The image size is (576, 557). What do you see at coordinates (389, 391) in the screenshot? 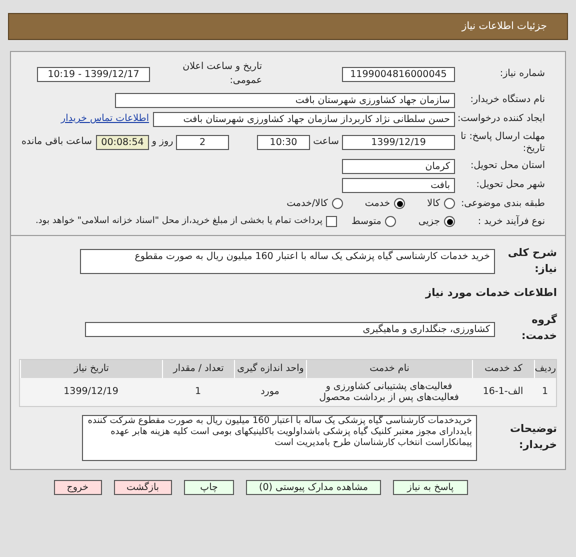
I see `table-cell-text: فعالیت‌های پشتیبانی کشاورزی و فعالیت‌های پس از برداشت محصول` at bounding box center [389, 391].